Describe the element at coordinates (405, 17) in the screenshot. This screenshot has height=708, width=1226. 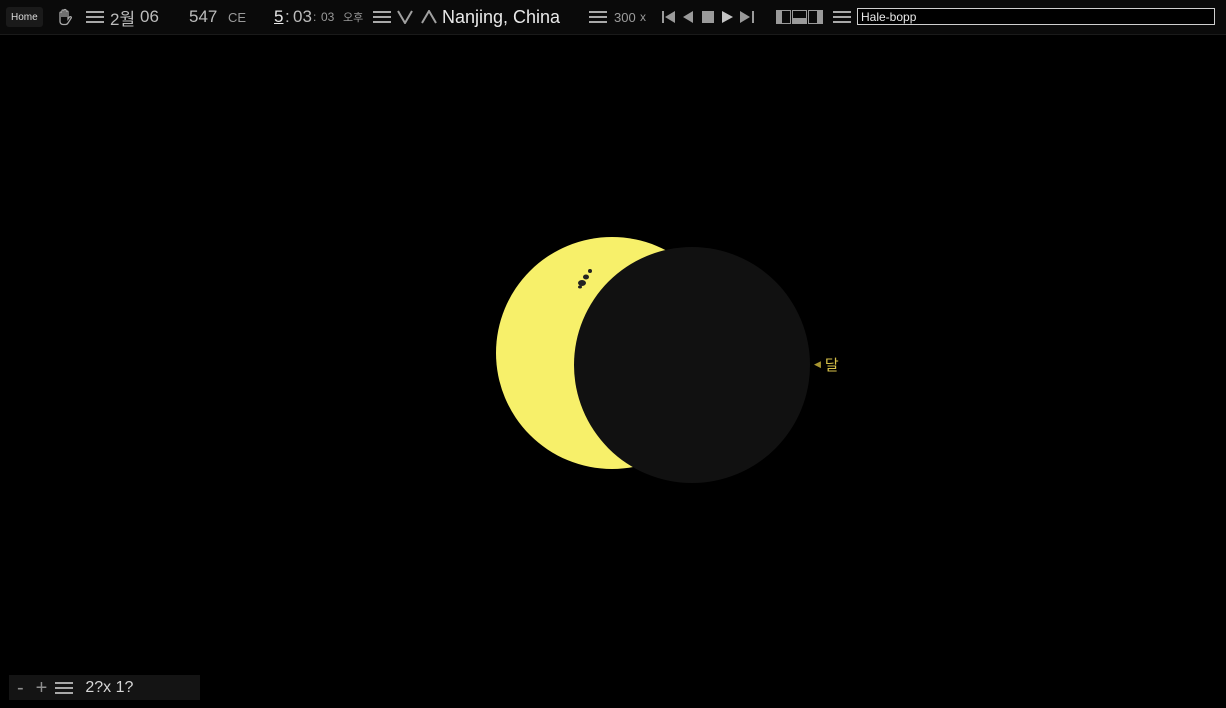
I see `chevron-down-icon` at that location.